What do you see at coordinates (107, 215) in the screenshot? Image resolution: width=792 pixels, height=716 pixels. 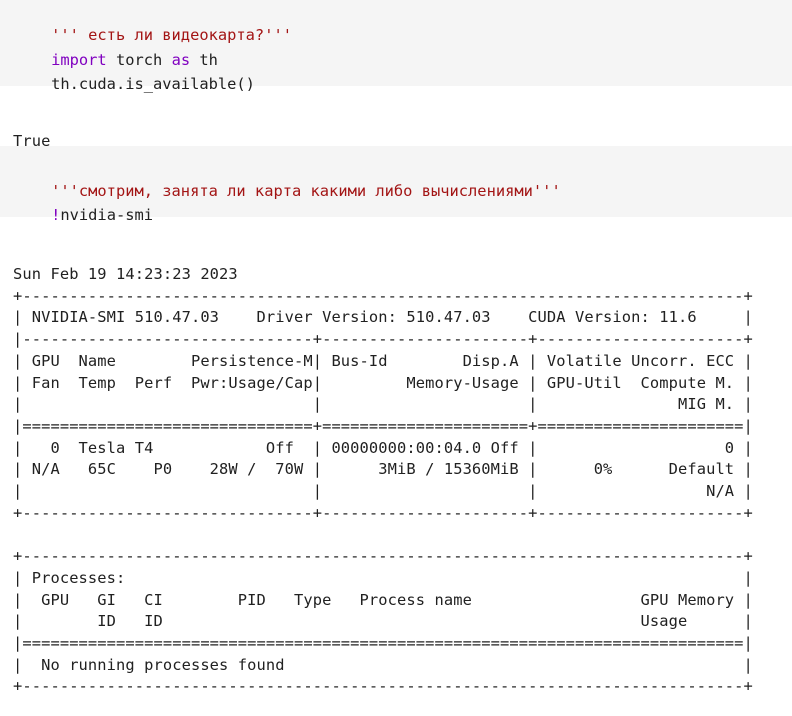 I see `code-plain-token: nvidia-smi` at bounding box center [107, 215].